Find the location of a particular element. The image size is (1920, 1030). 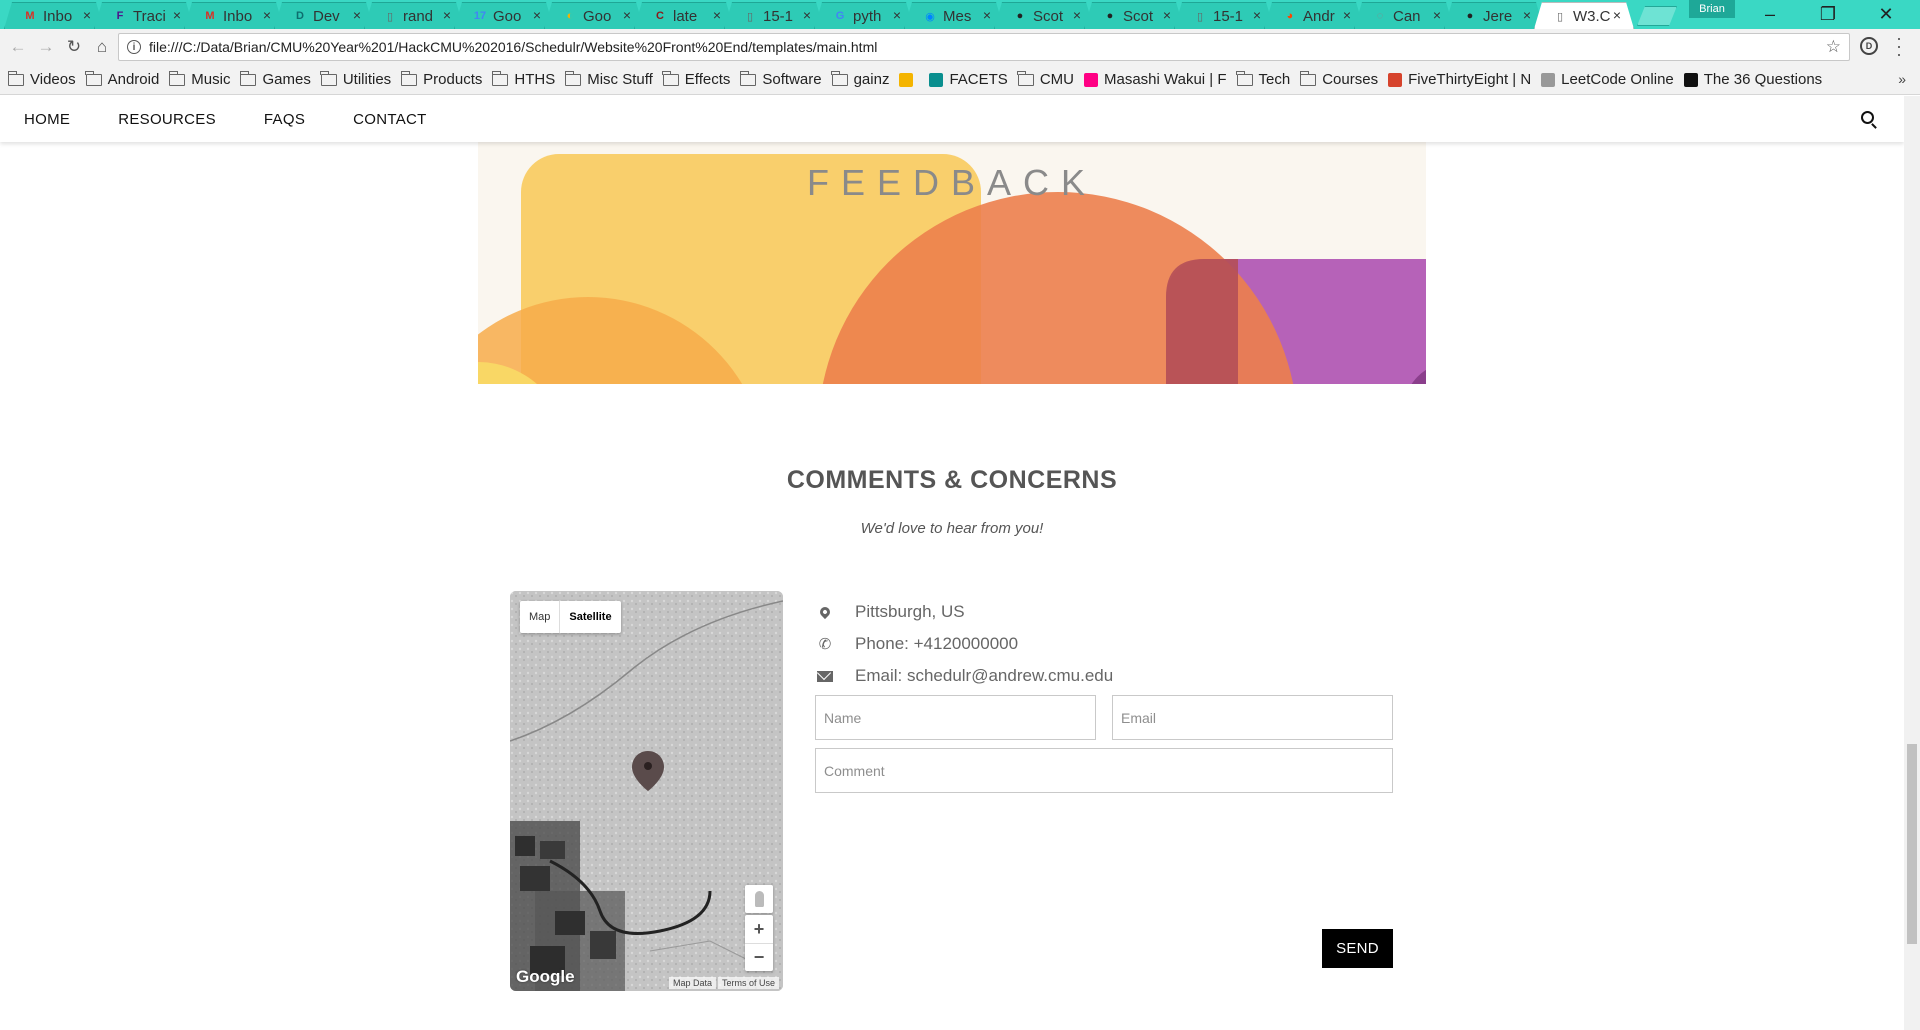

nav-contact: CONTACT is located at coordinates (389, 119).